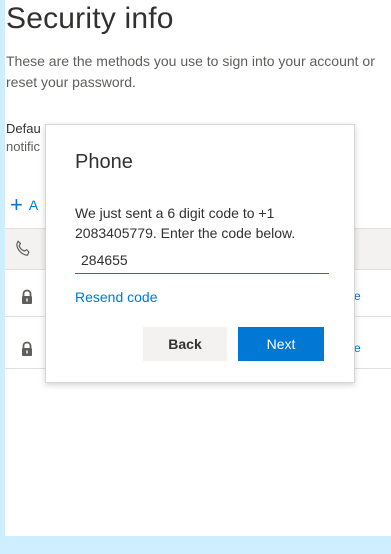 Image resolution: width=391 pixels, height=554 pixels. Describe the element at coordinates (281, 344) in the screenshot. I see `next-button: Next` at that location.